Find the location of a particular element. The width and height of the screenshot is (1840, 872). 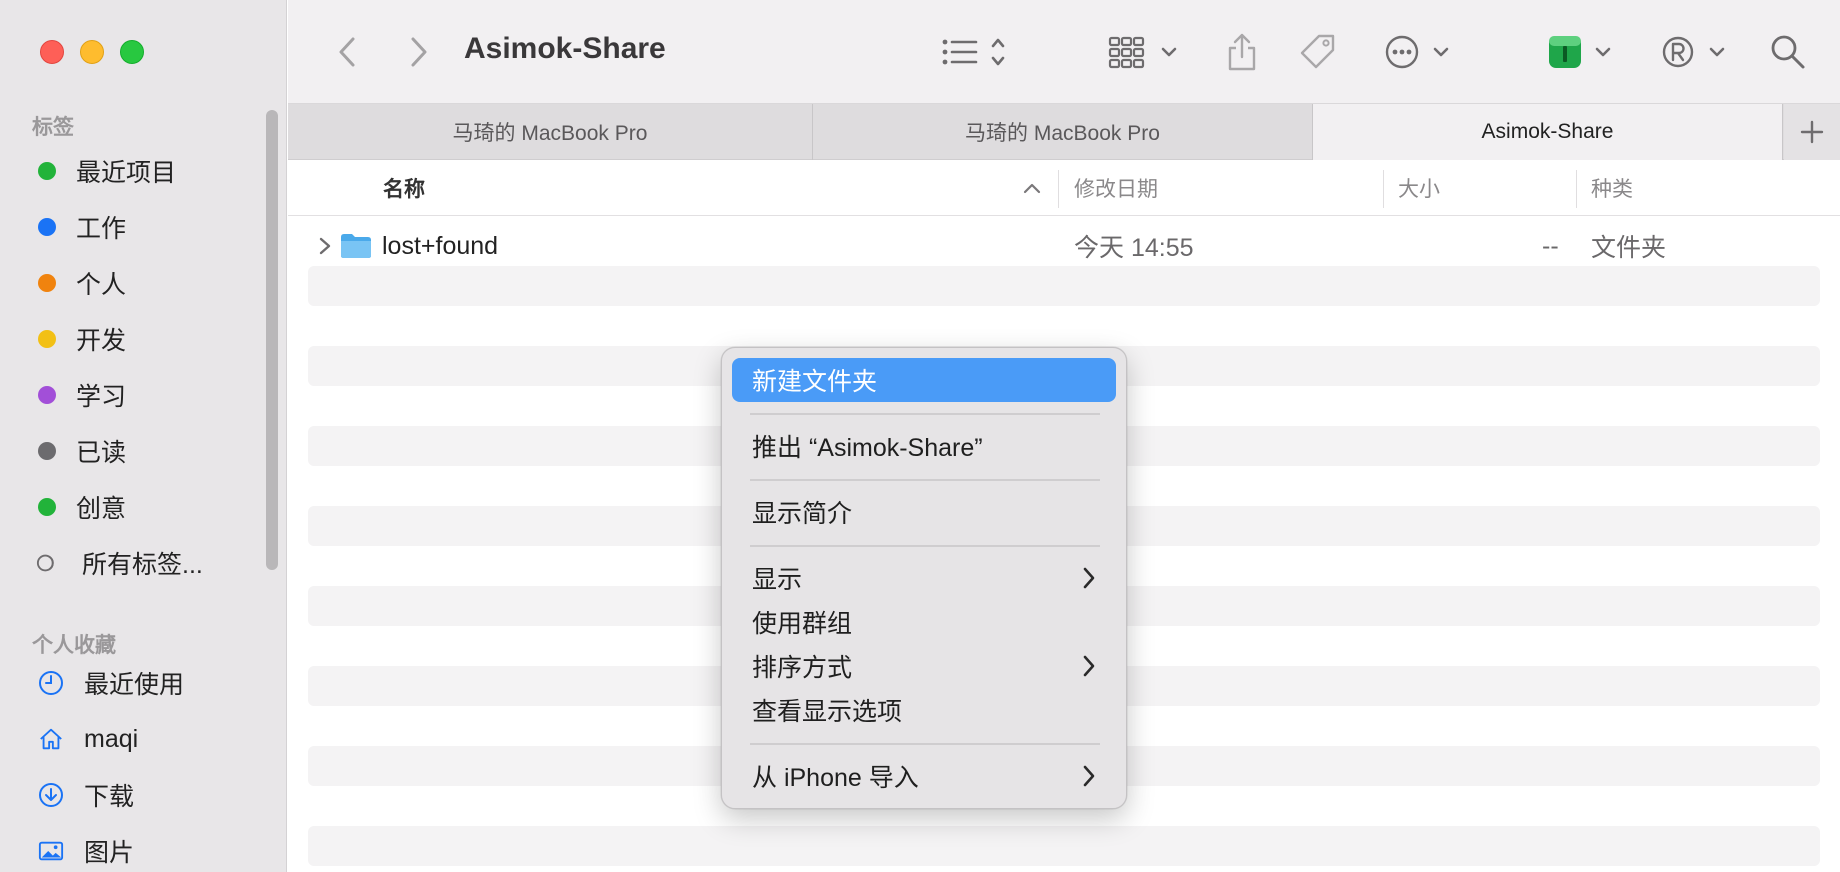

all-tags-icon is located at coordinates (49, 563).